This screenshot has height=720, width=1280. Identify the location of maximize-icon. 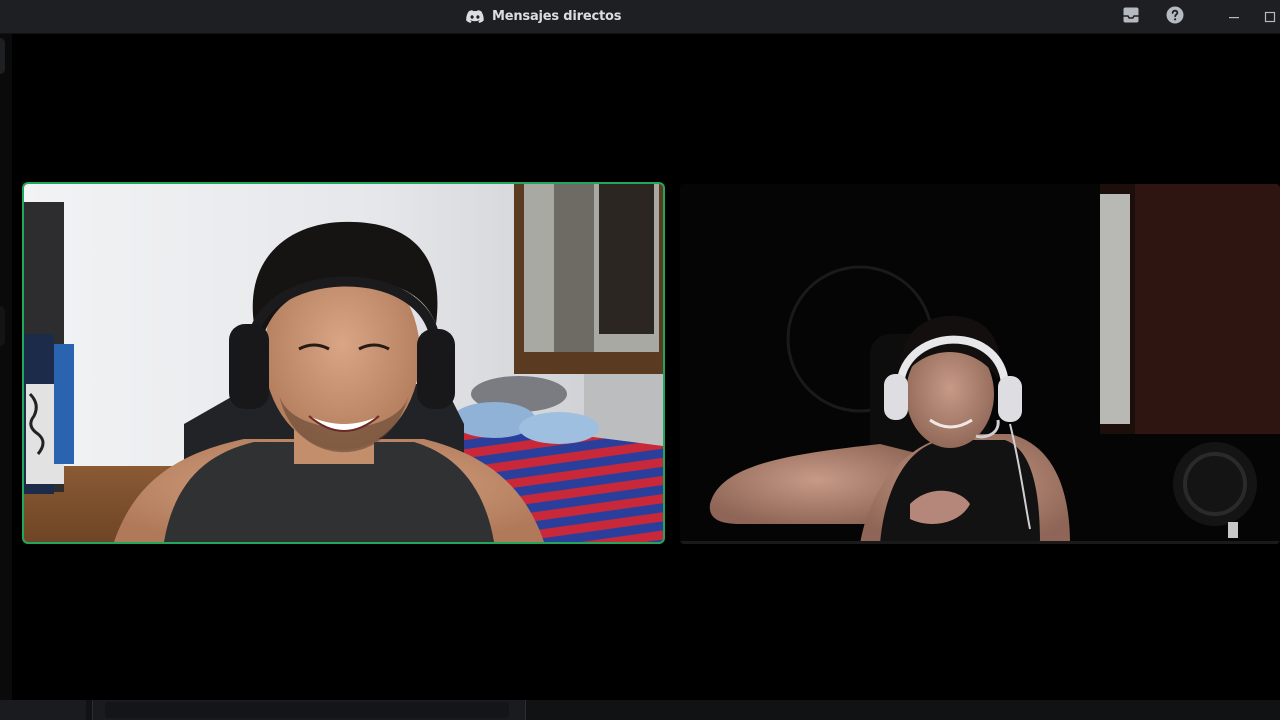
(1270, 17).